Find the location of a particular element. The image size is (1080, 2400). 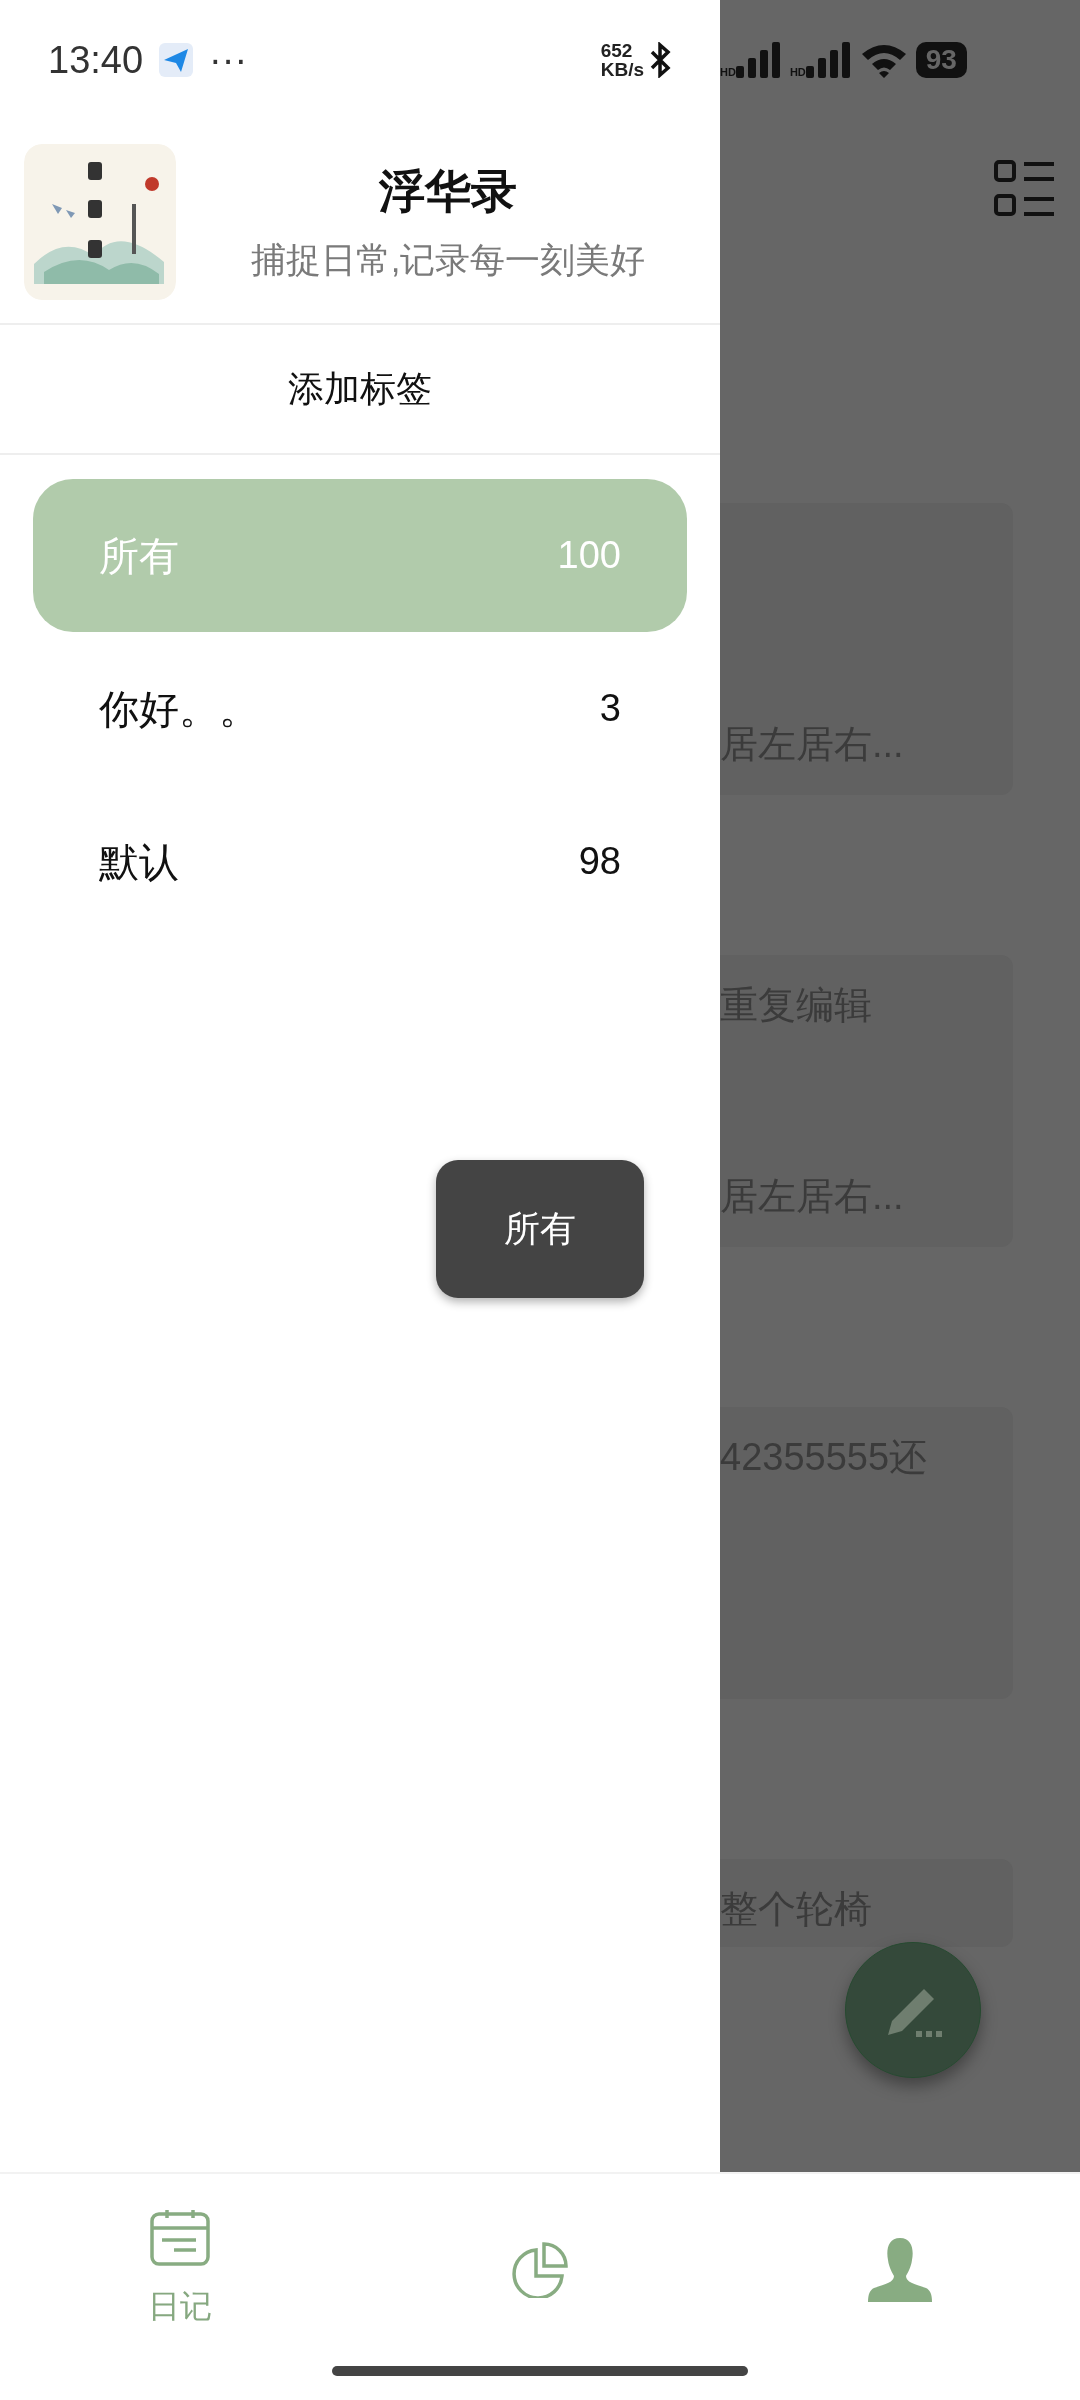

pie-chart-icon is located at coordinates (540, 2270).